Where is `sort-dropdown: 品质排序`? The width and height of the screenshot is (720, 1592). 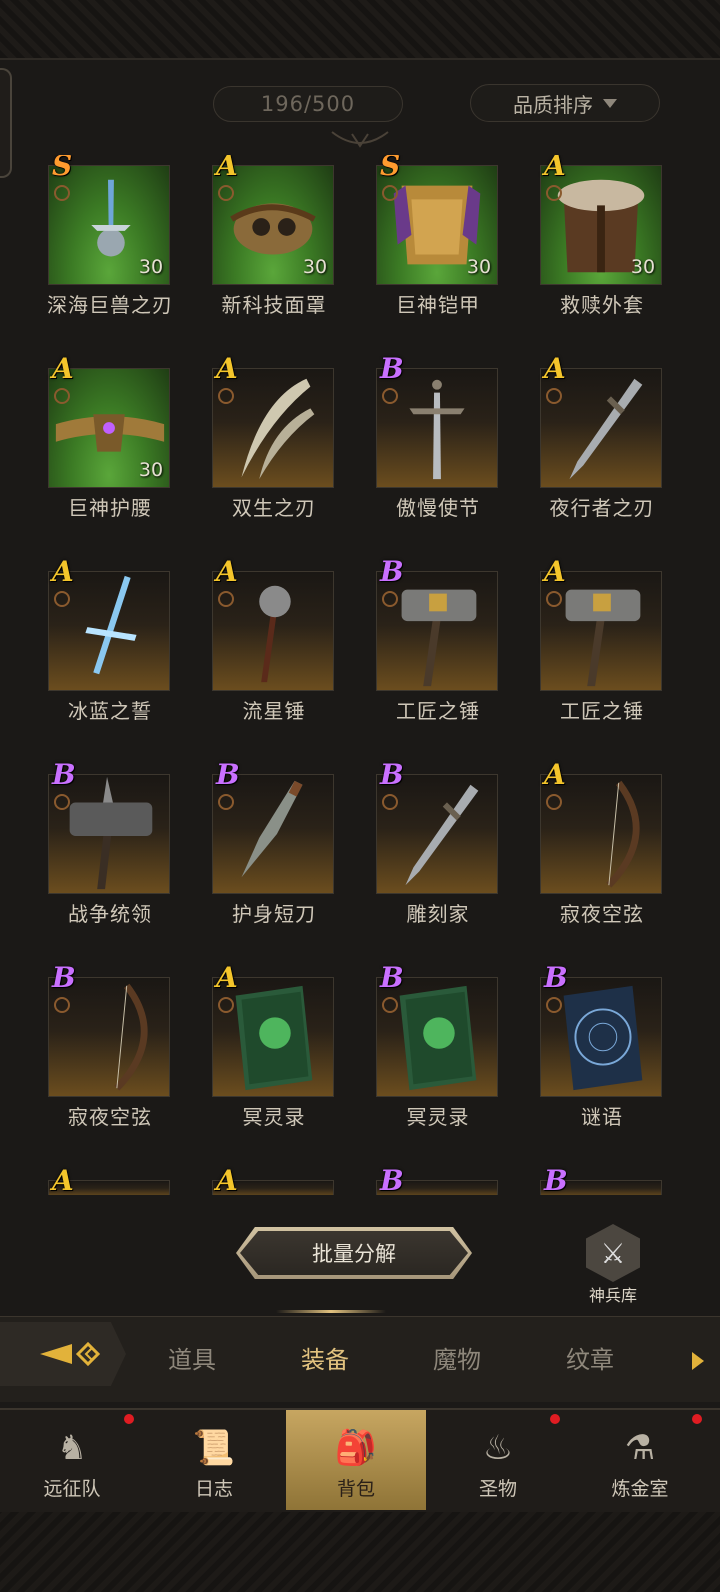
sort-dropdown: 品质排序 is located at coordinates (565, 103).